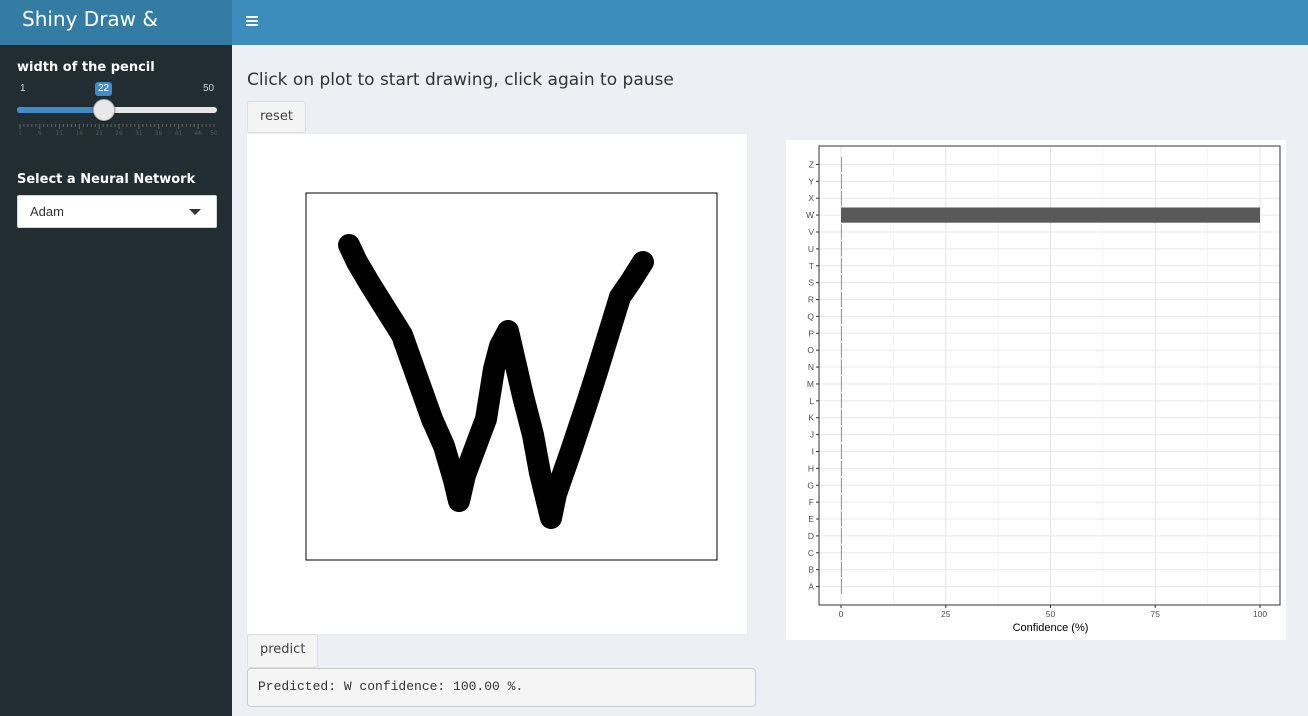 This screenshot has width=1308, height=716. What do you see at coordinates (213, 133) in the screenshot?
I see `slider-tick-label: 50` at bounding box center [213, 133].